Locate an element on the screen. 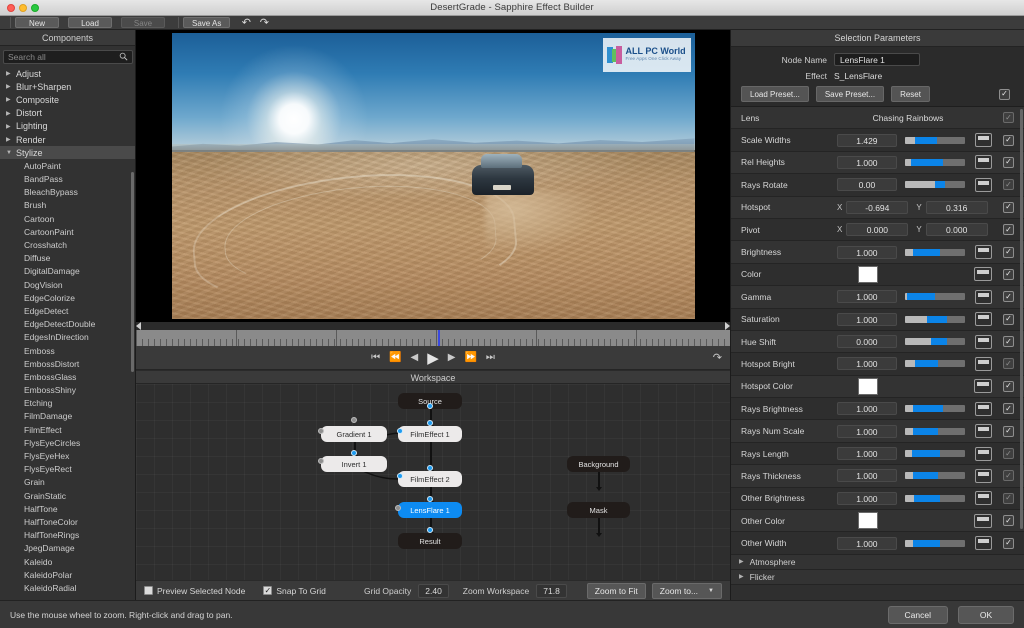 The width and height of the screenshot is (1024, 628). param-row: Rays Length 1.000 ✓ is located at coordinates (877, 454).